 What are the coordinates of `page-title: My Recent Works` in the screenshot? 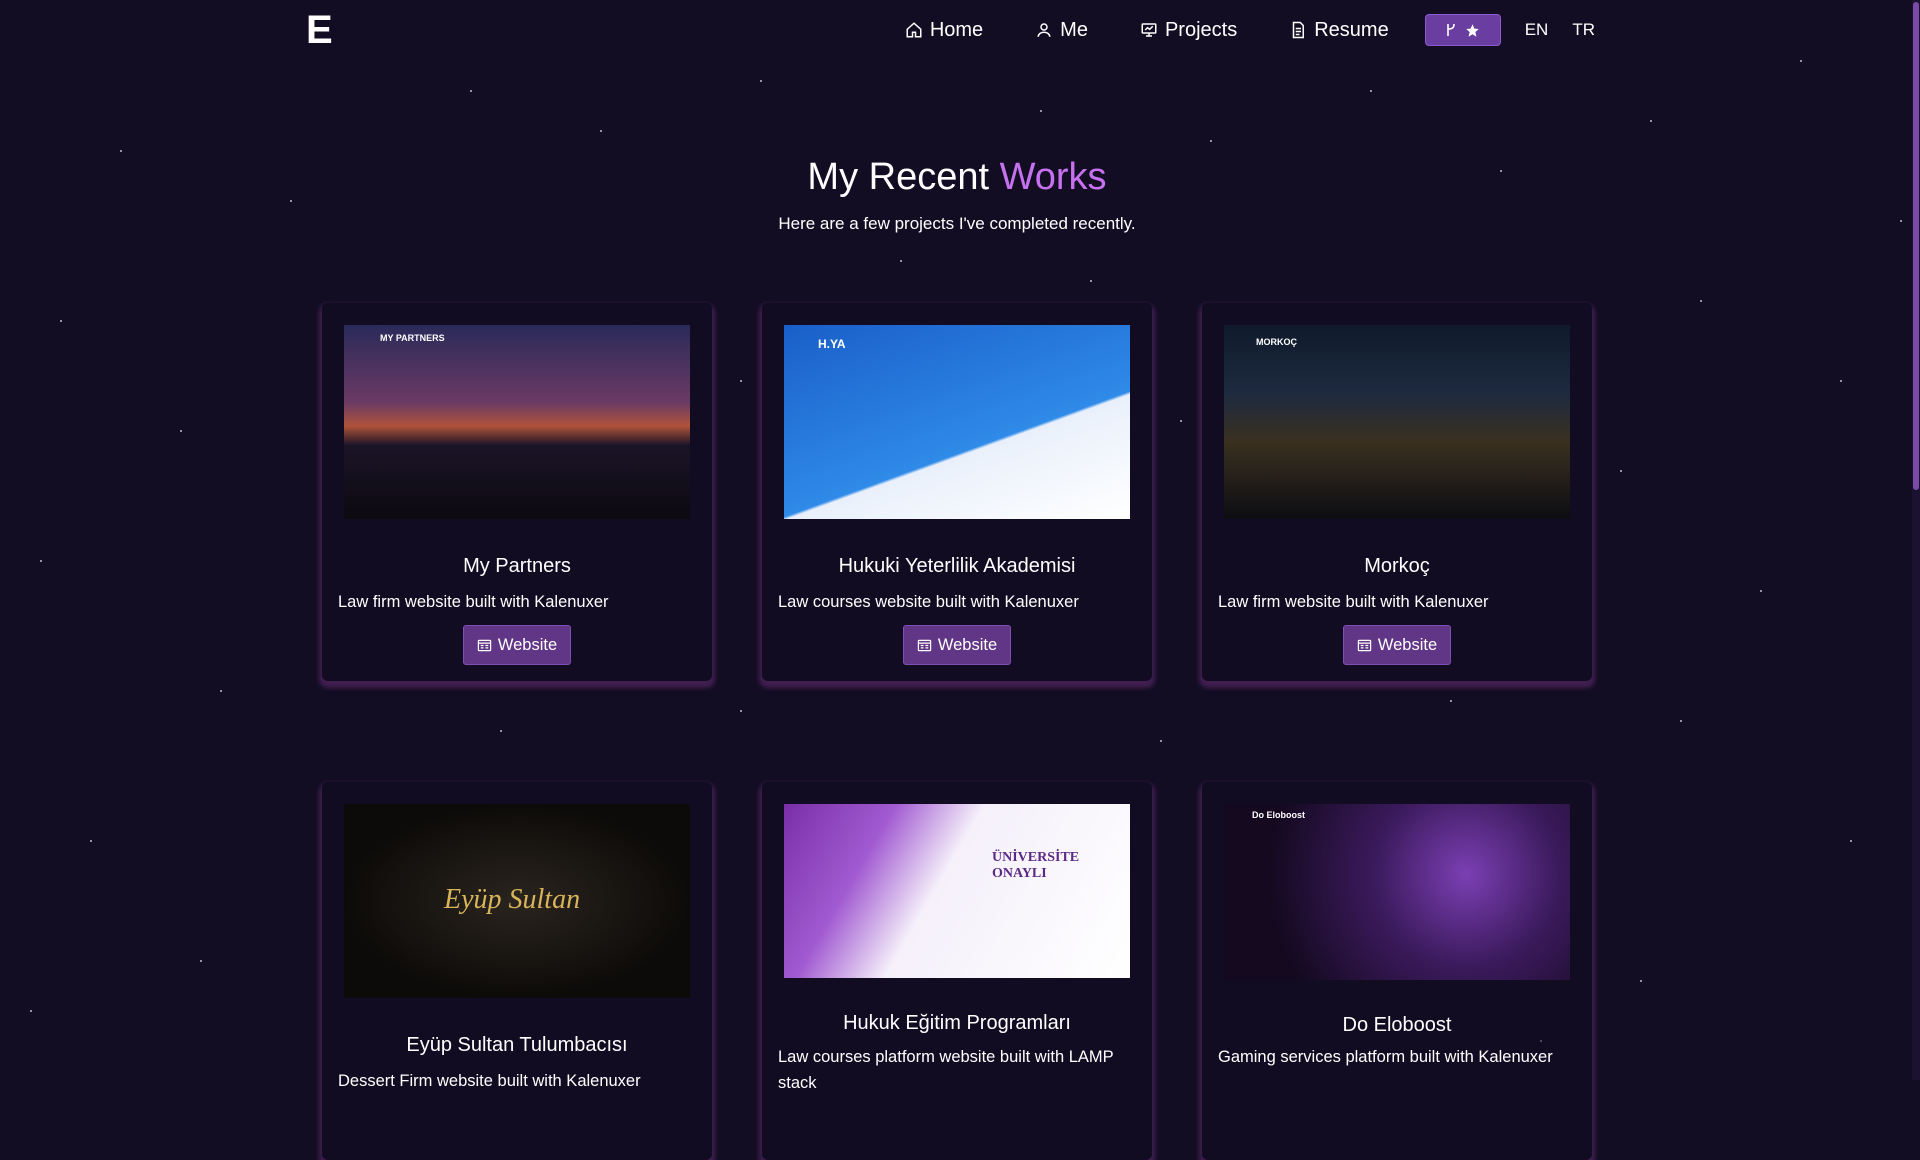 It's located at (957, 177).